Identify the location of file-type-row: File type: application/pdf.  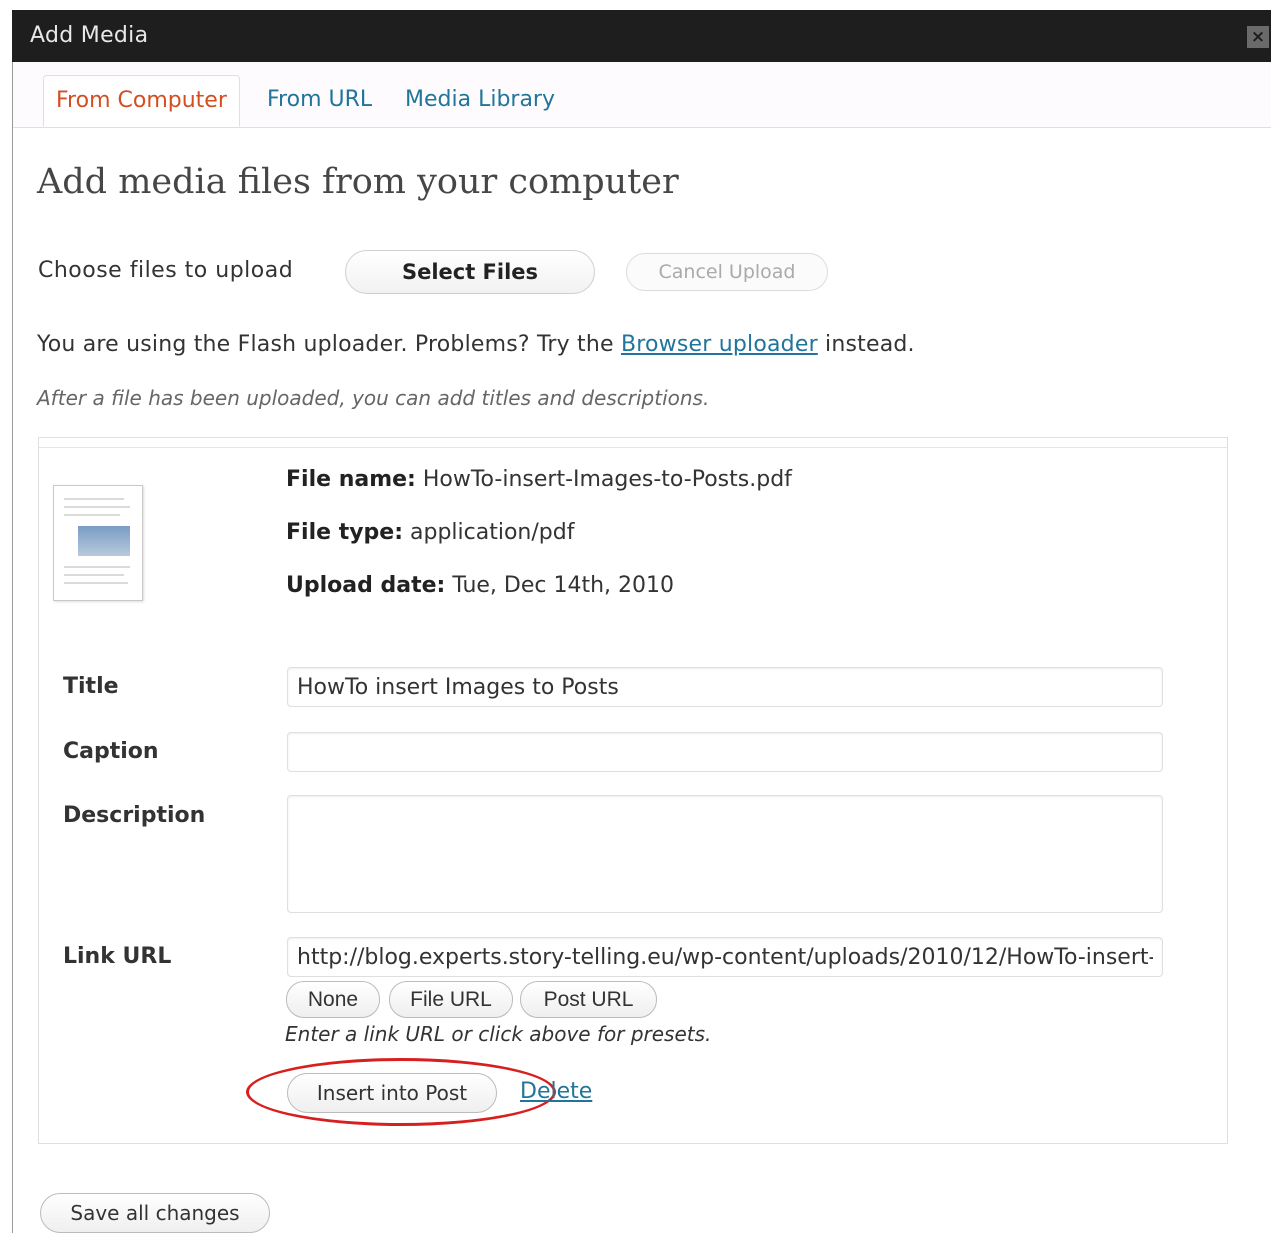
(430, 532).